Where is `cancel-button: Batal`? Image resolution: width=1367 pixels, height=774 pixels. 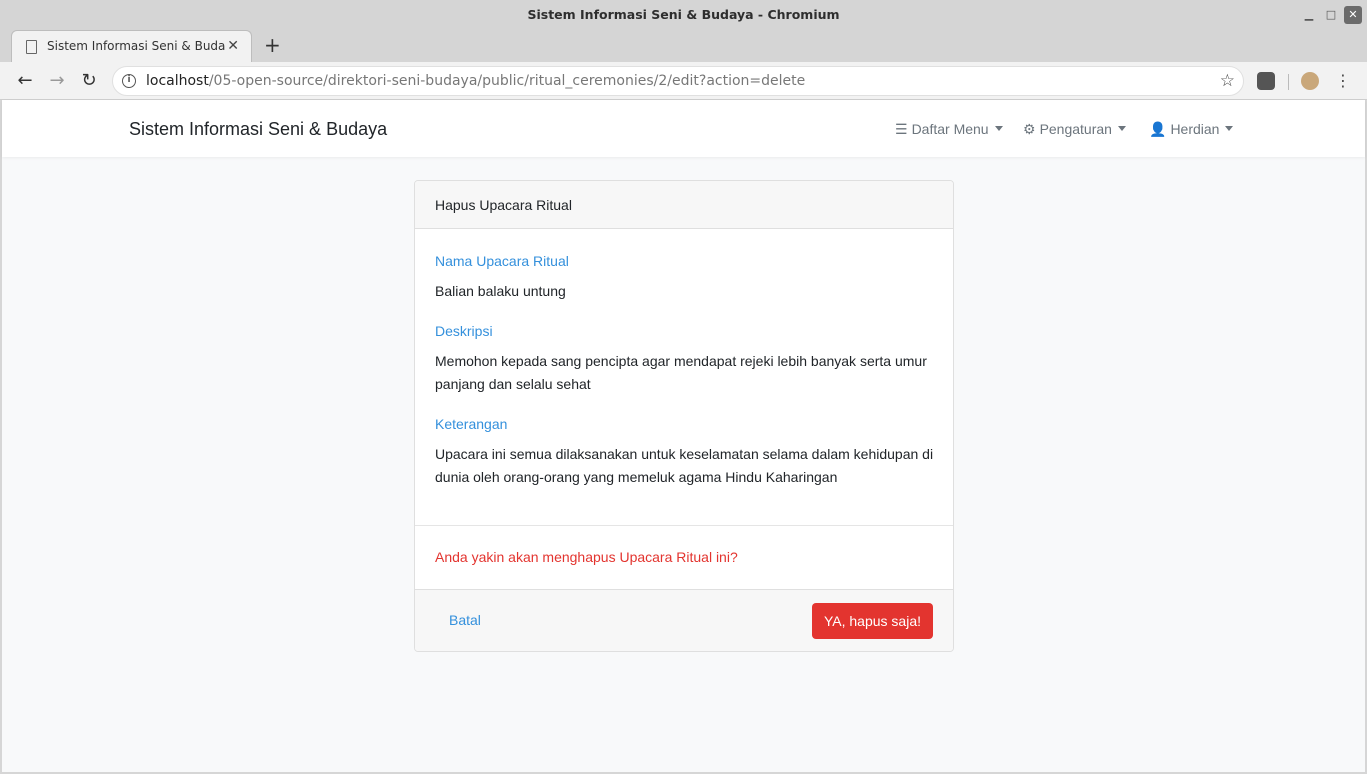
cancel-button: Batal is located at coordinates (465, 620).